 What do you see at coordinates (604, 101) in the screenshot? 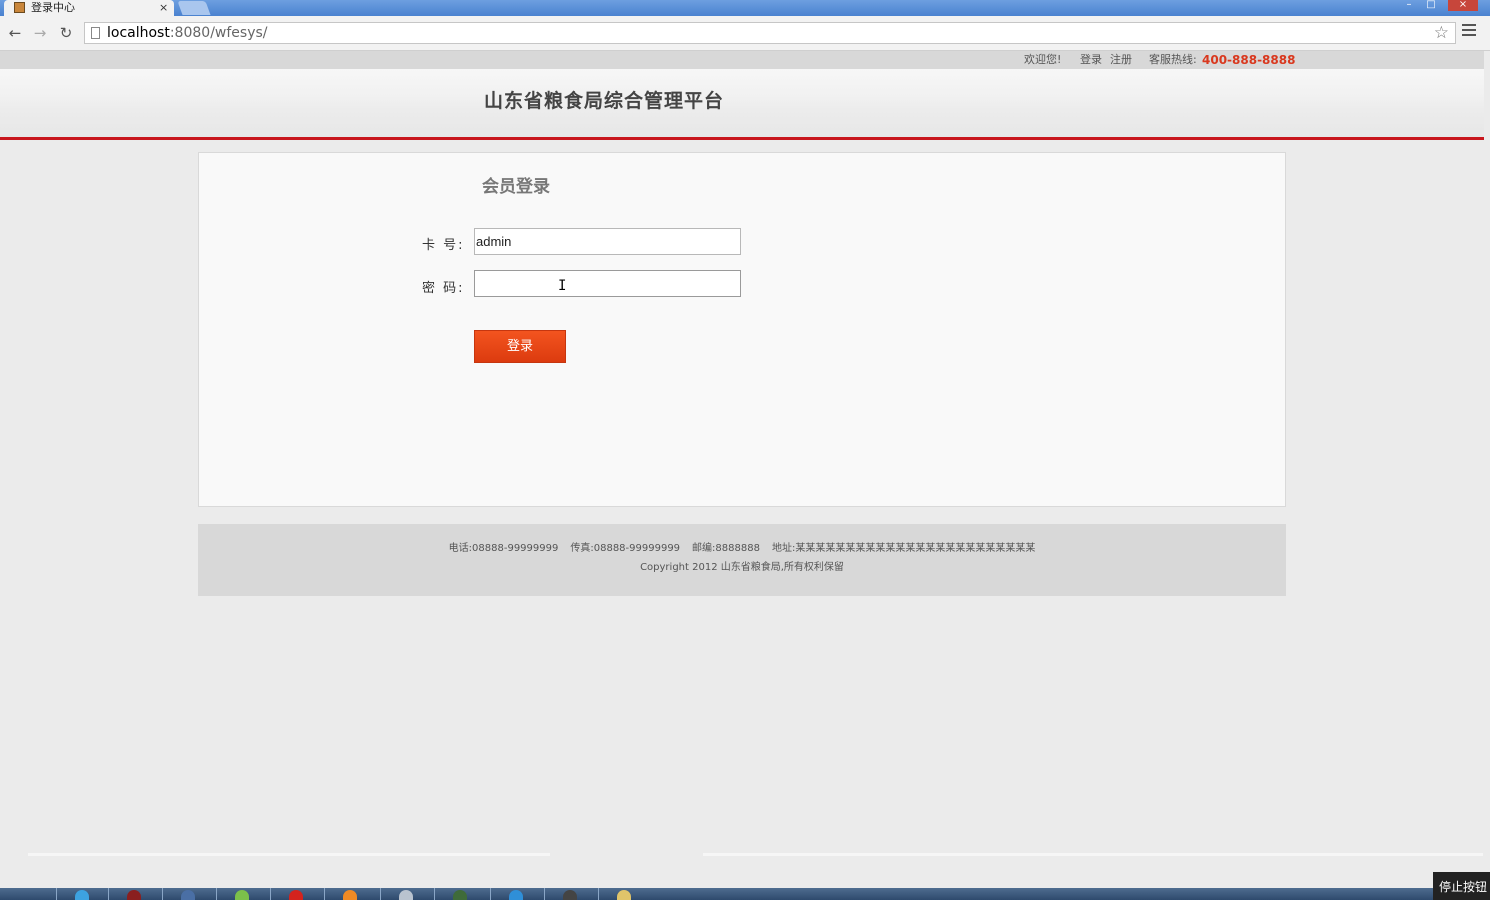
I see `site-title: 山东省粮食局综合管理平台` at bounding box center [604, 101].